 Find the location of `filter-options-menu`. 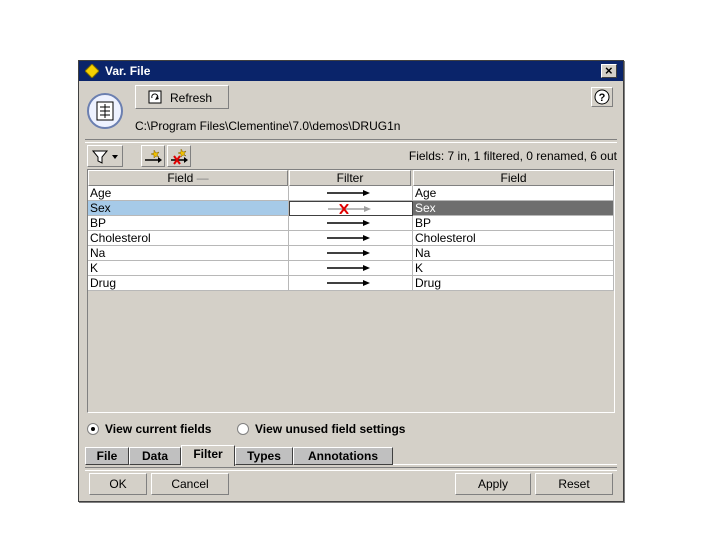

filter-options-menu is located at coordinates (105, 156).